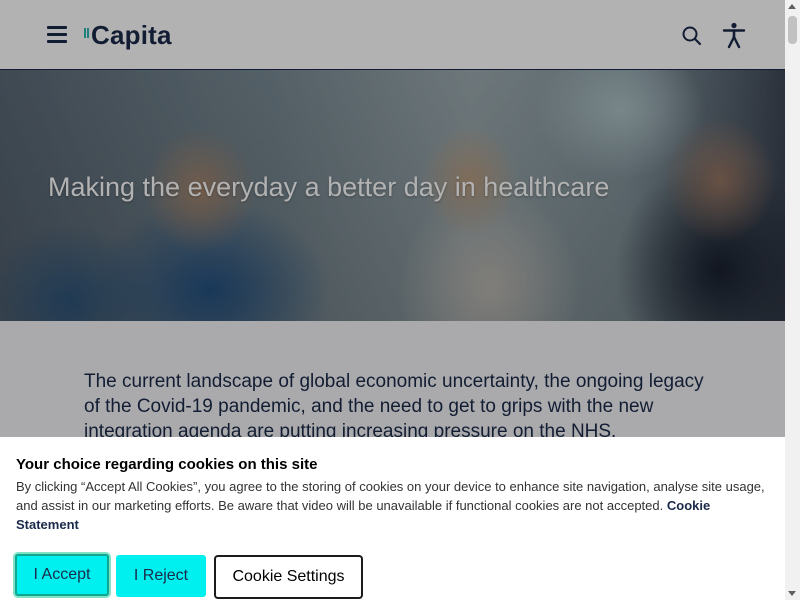  I want to click on scroll-thumb, so click(792, 30).